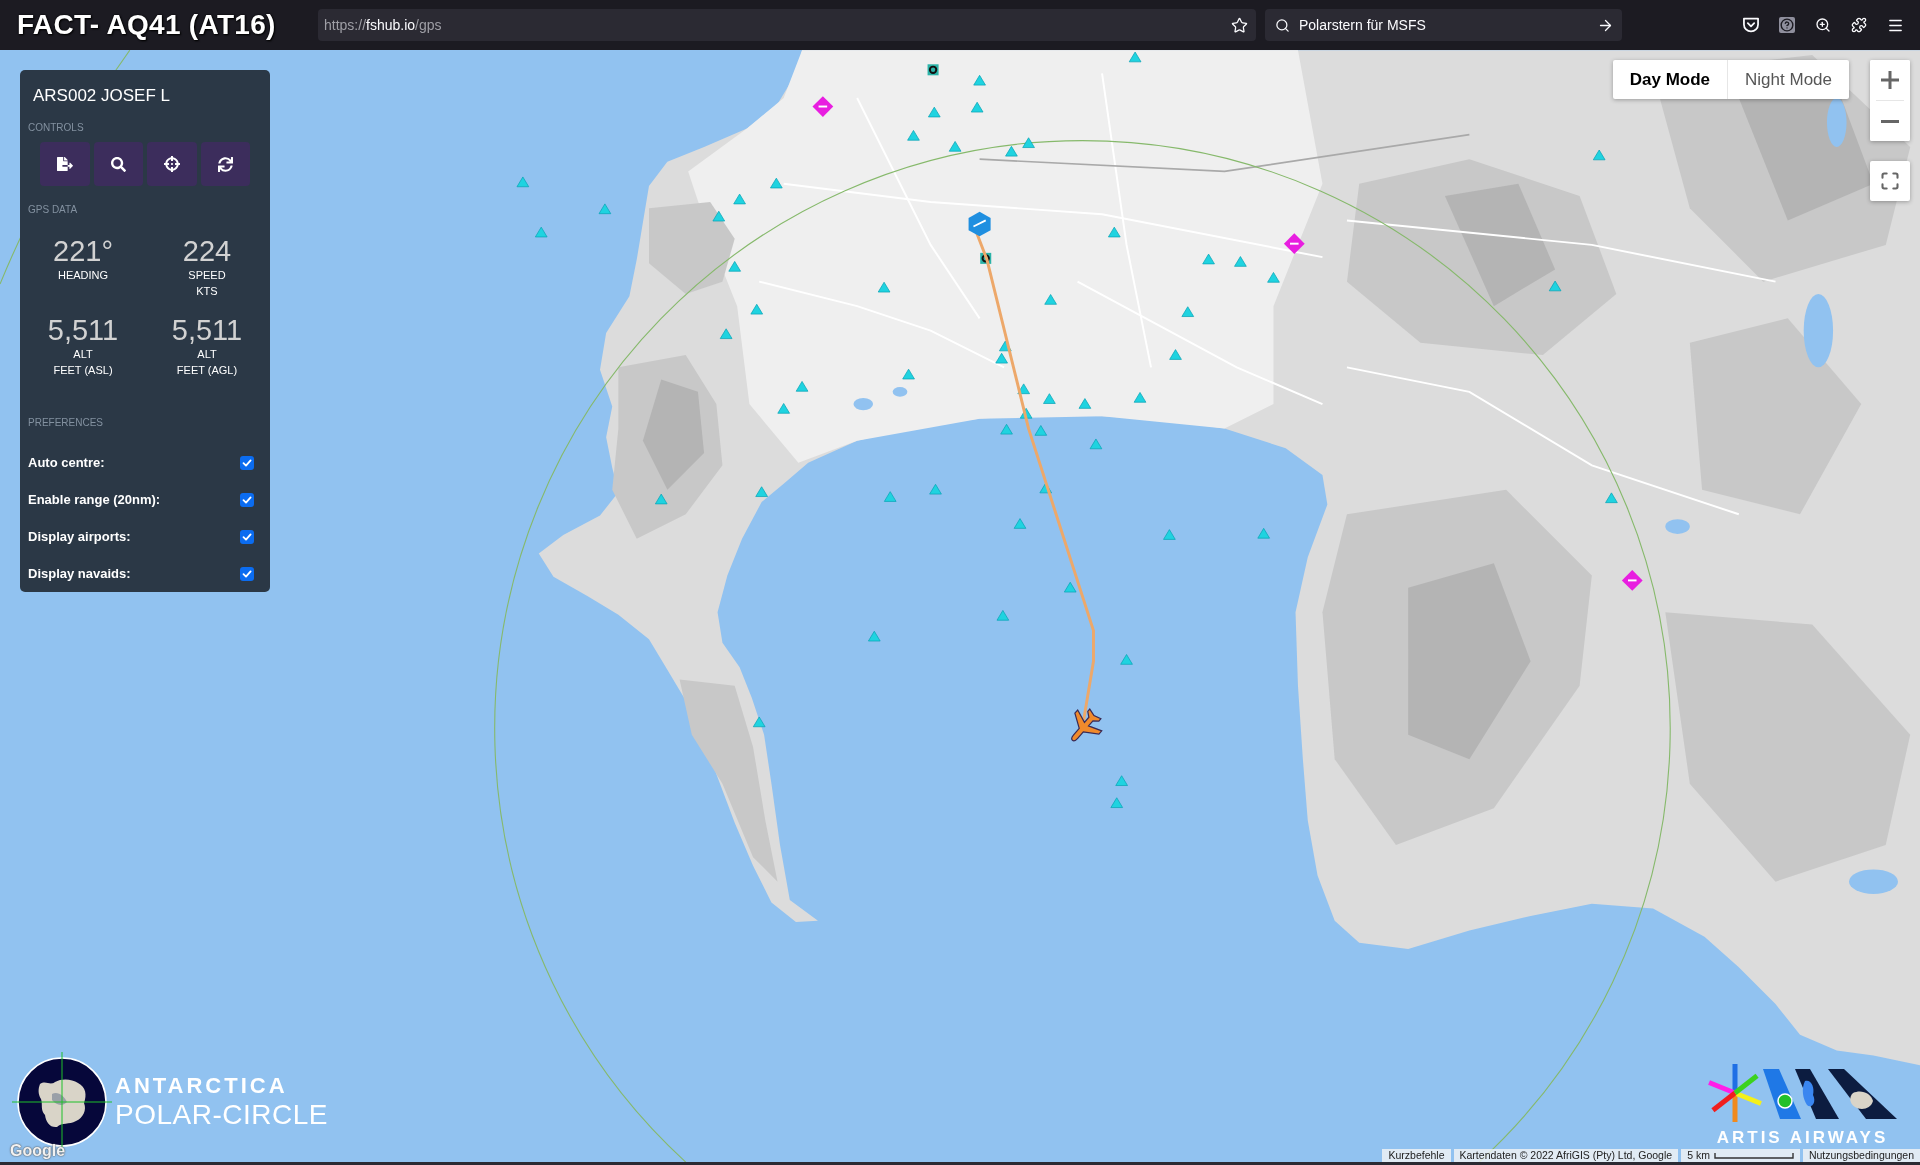  Describe the element at coordinates (1753, 1155) in the screenshot. I see `scale-bar-icon` at that location.